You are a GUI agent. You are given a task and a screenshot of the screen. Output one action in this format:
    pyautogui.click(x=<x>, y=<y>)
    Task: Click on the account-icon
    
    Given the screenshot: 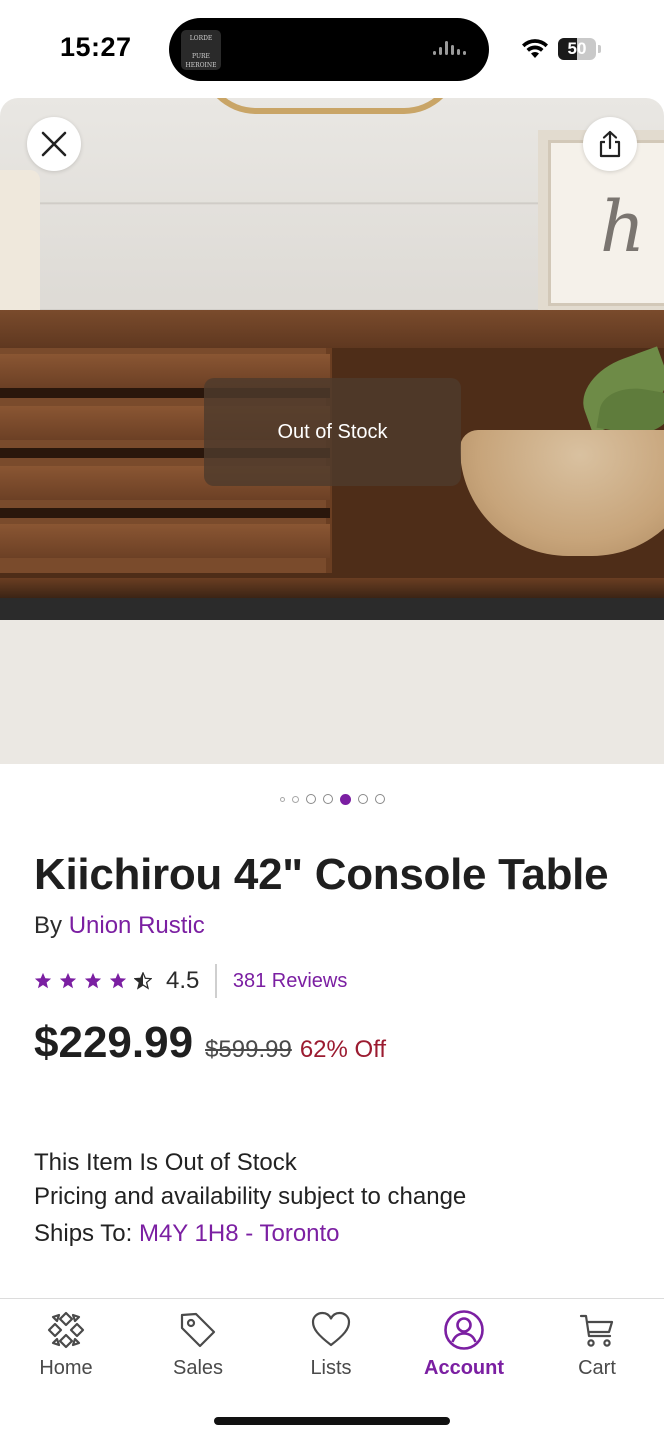 What is the action you would take?
    pyautogui.click(x=464, y=1330)
    